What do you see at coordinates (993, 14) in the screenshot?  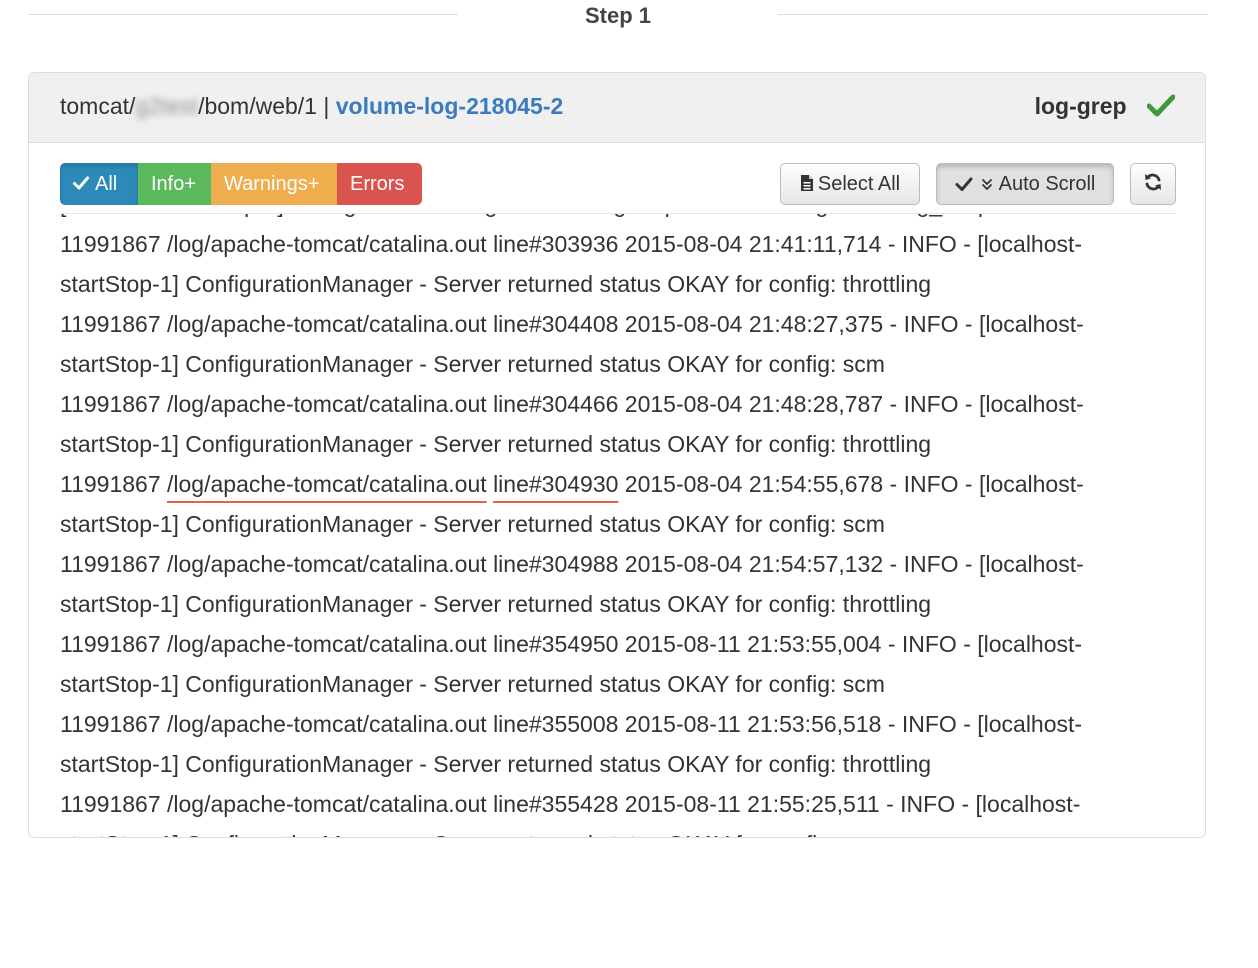 I see `step-divider-right` at bounding box center [993, 14].